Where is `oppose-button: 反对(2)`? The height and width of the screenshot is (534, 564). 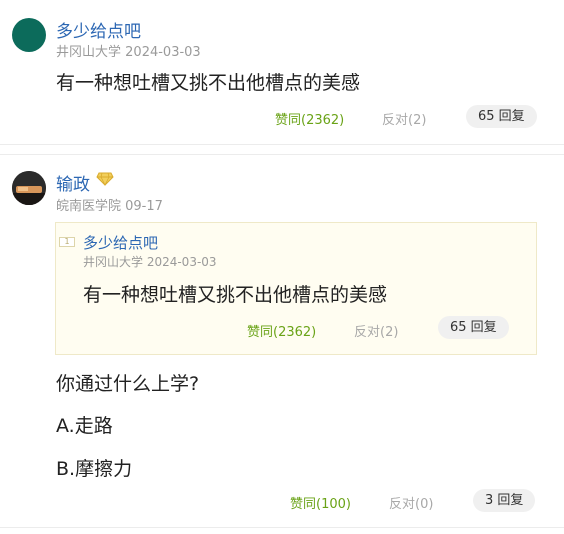 oppose-button: 反对(2) is located at coordinates (404, 118).